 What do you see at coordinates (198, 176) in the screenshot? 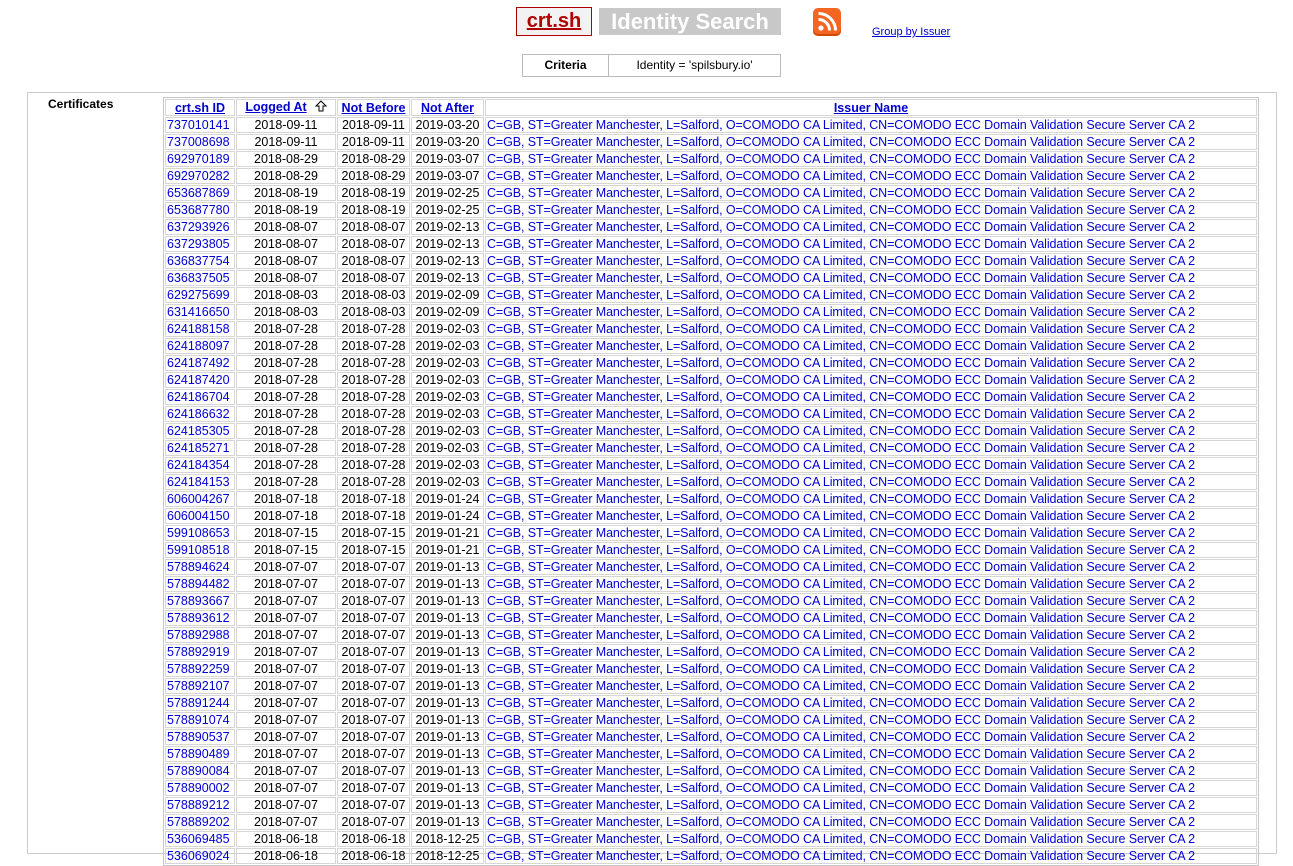
I see `crtsh-id-link: 692970282` at bounding box center [198, 176].